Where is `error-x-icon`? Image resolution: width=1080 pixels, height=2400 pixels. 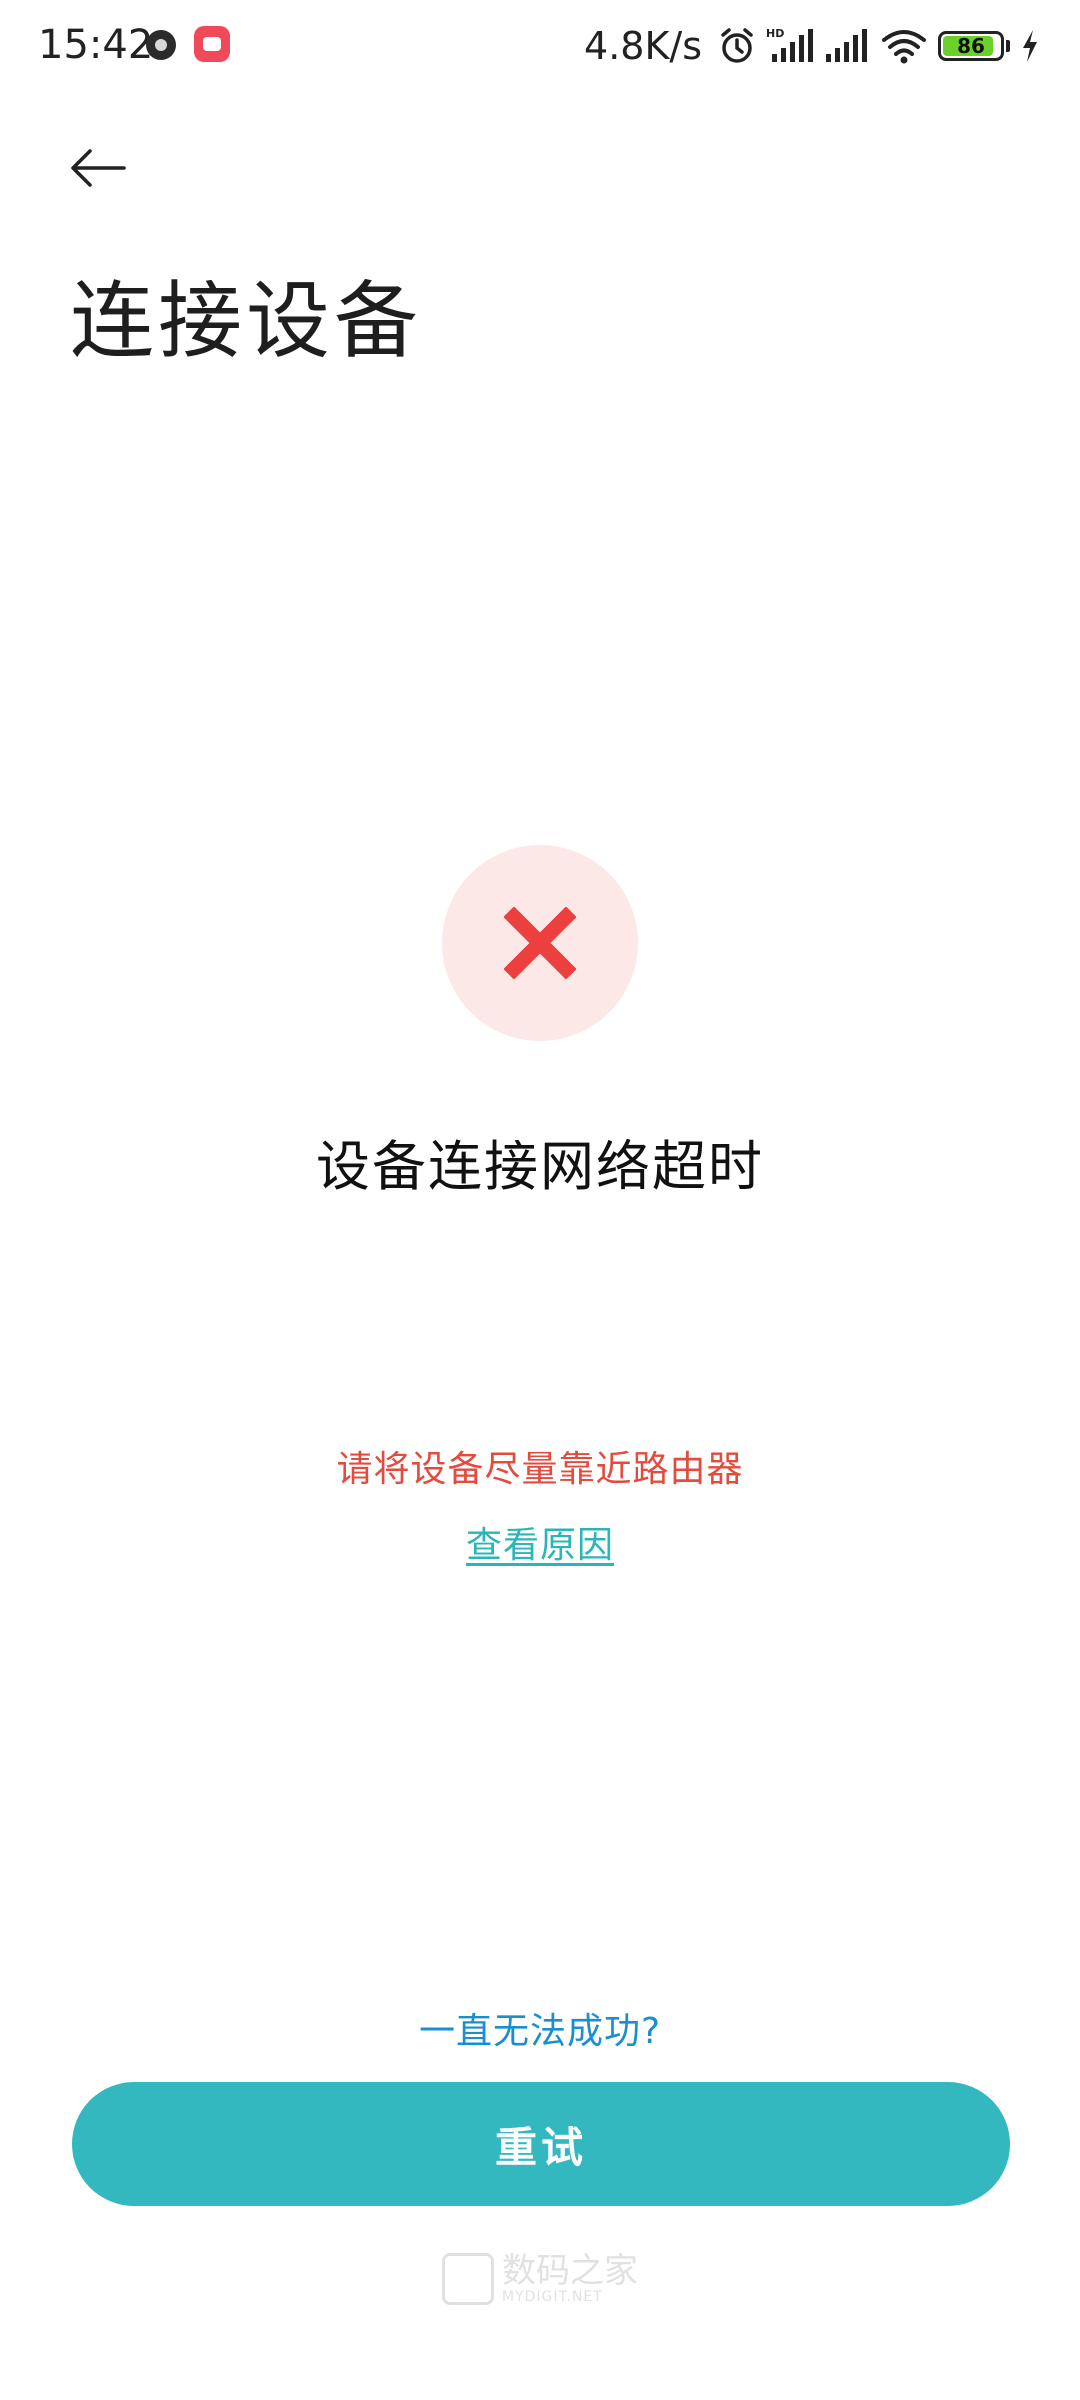 error-x-icon is located at coordinates (540, 943).